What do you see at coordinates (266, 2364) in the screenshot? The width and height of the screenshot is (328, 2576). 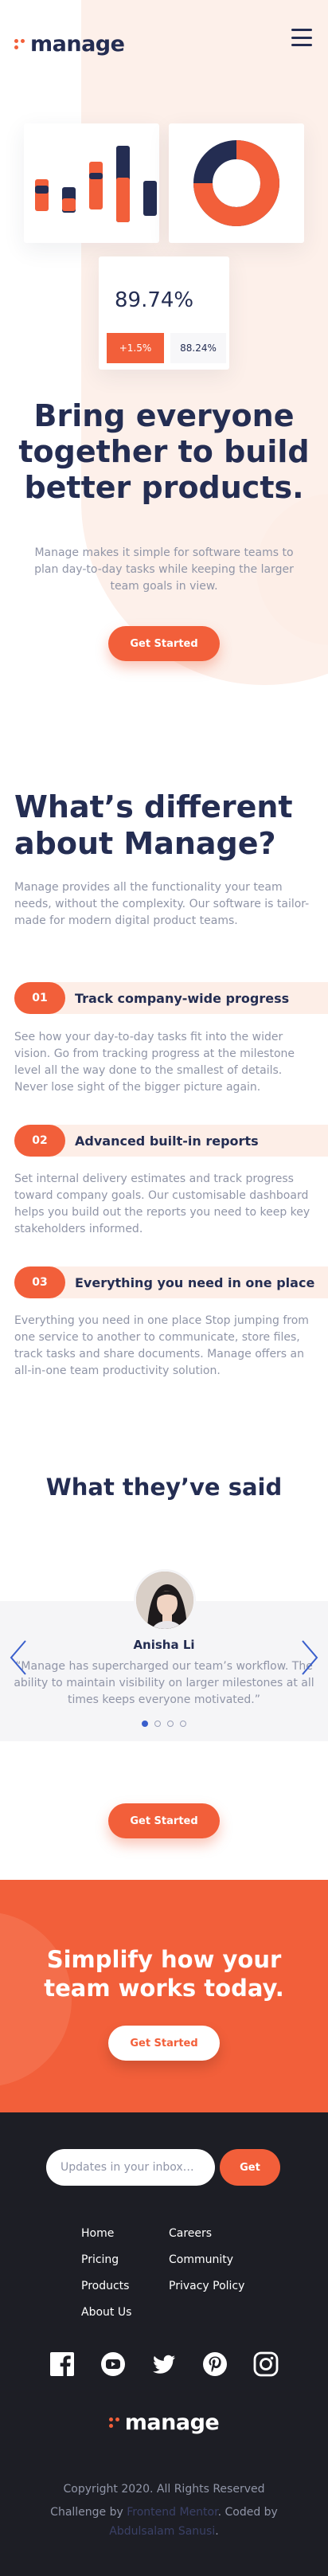 I see `instagram-icon` at bounding box center [266, 2364].